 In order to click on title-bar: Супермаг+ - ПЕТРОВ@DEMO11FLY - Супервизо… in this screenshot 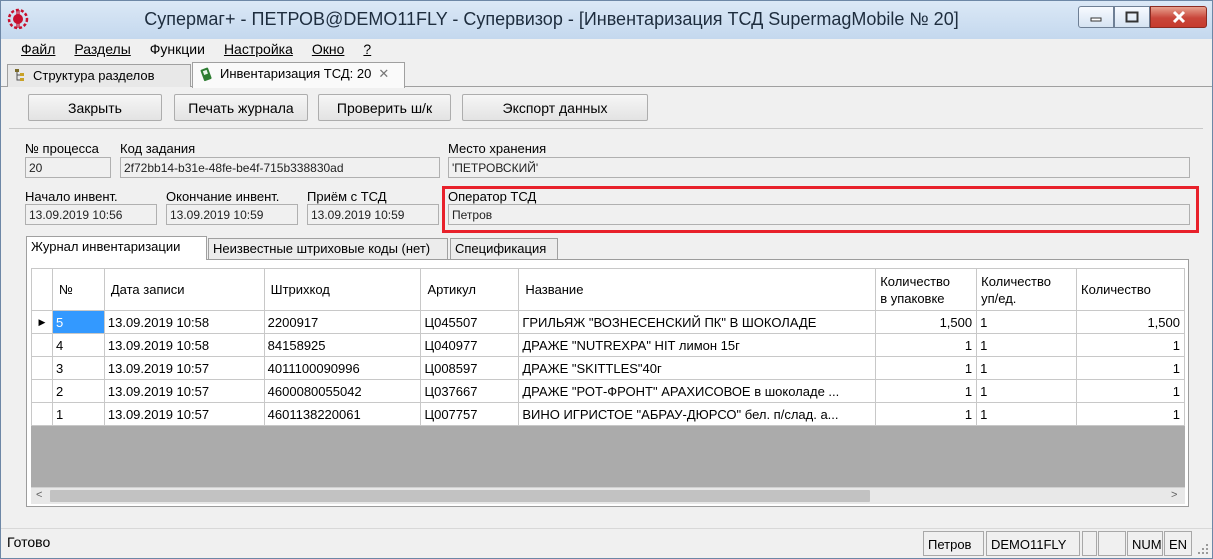, I will do `click(606, 20)`.